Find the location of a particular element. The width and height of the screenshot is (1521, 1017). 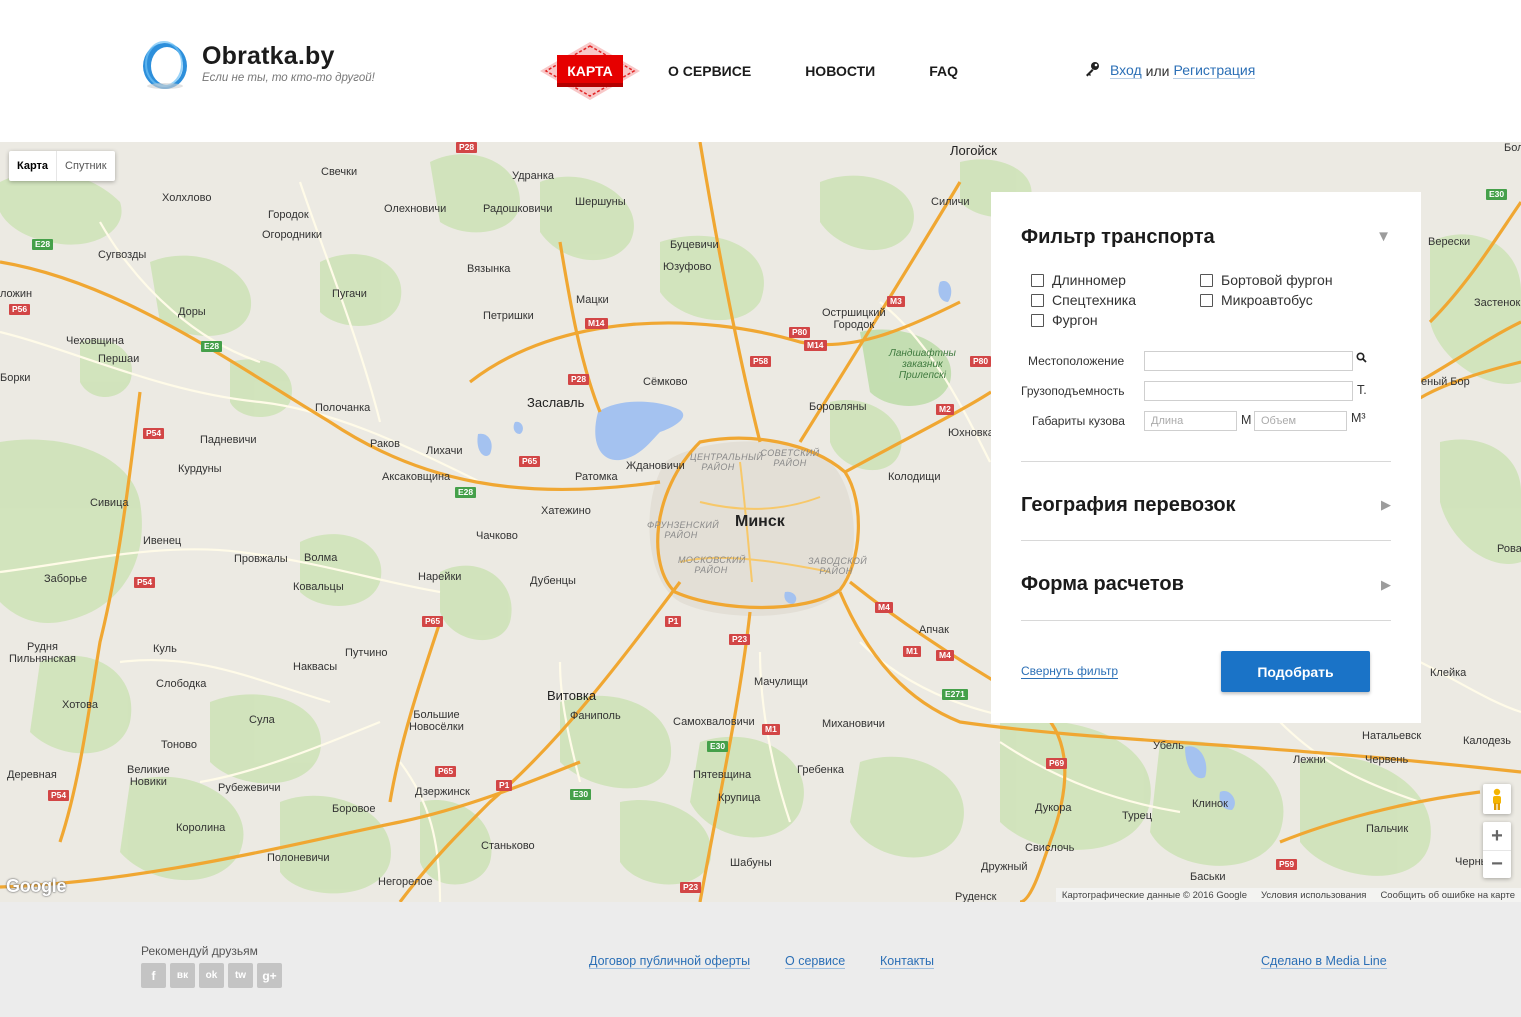

road-shield: M2 is located at coordinates (945, 409).